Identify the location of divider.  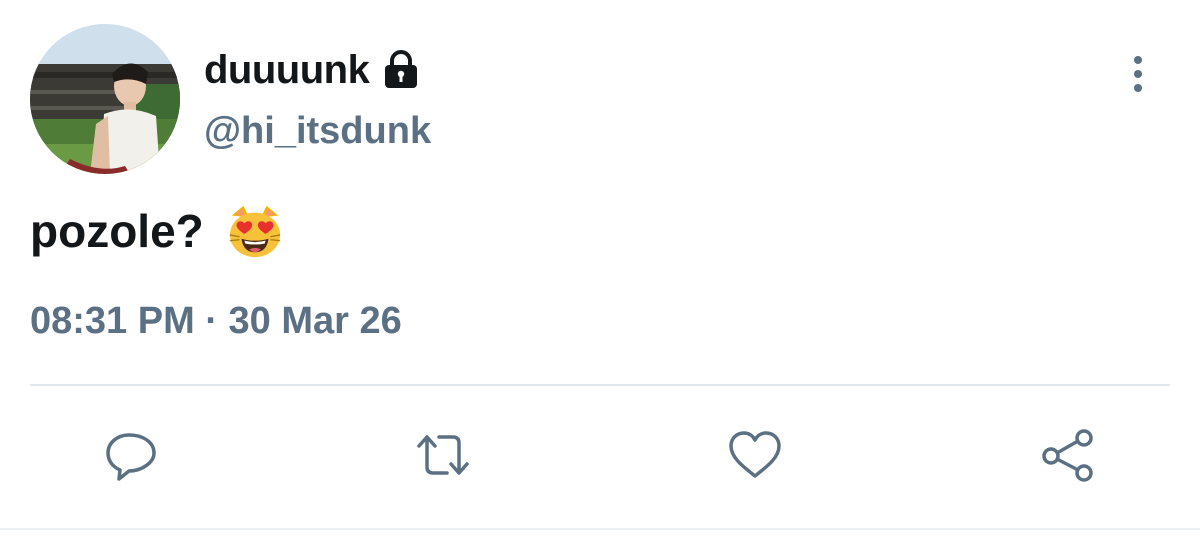
(600, 385).